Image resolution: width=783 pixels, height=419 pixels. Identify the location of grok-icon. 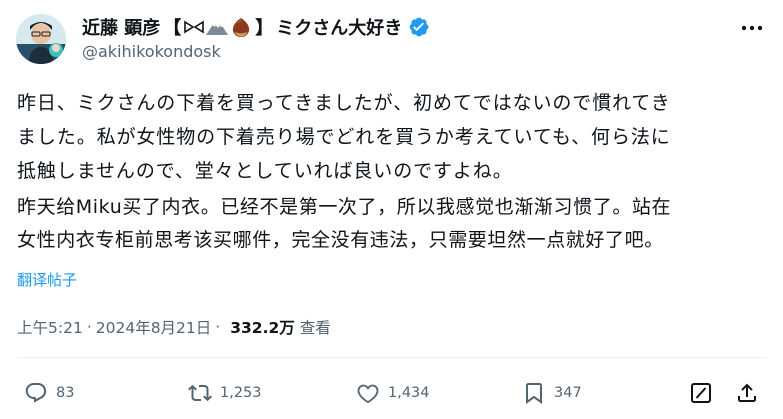
(701, 393).